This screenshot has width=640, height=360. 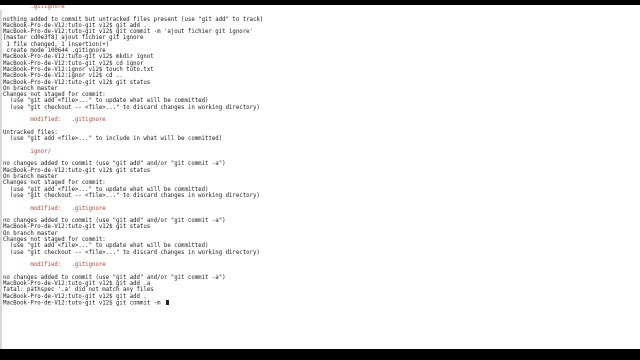 What do you see at coordinates (34, 7) in the screenshot?
I see `terminal-line-text: .gitignore` at bounding box center [34, 7].